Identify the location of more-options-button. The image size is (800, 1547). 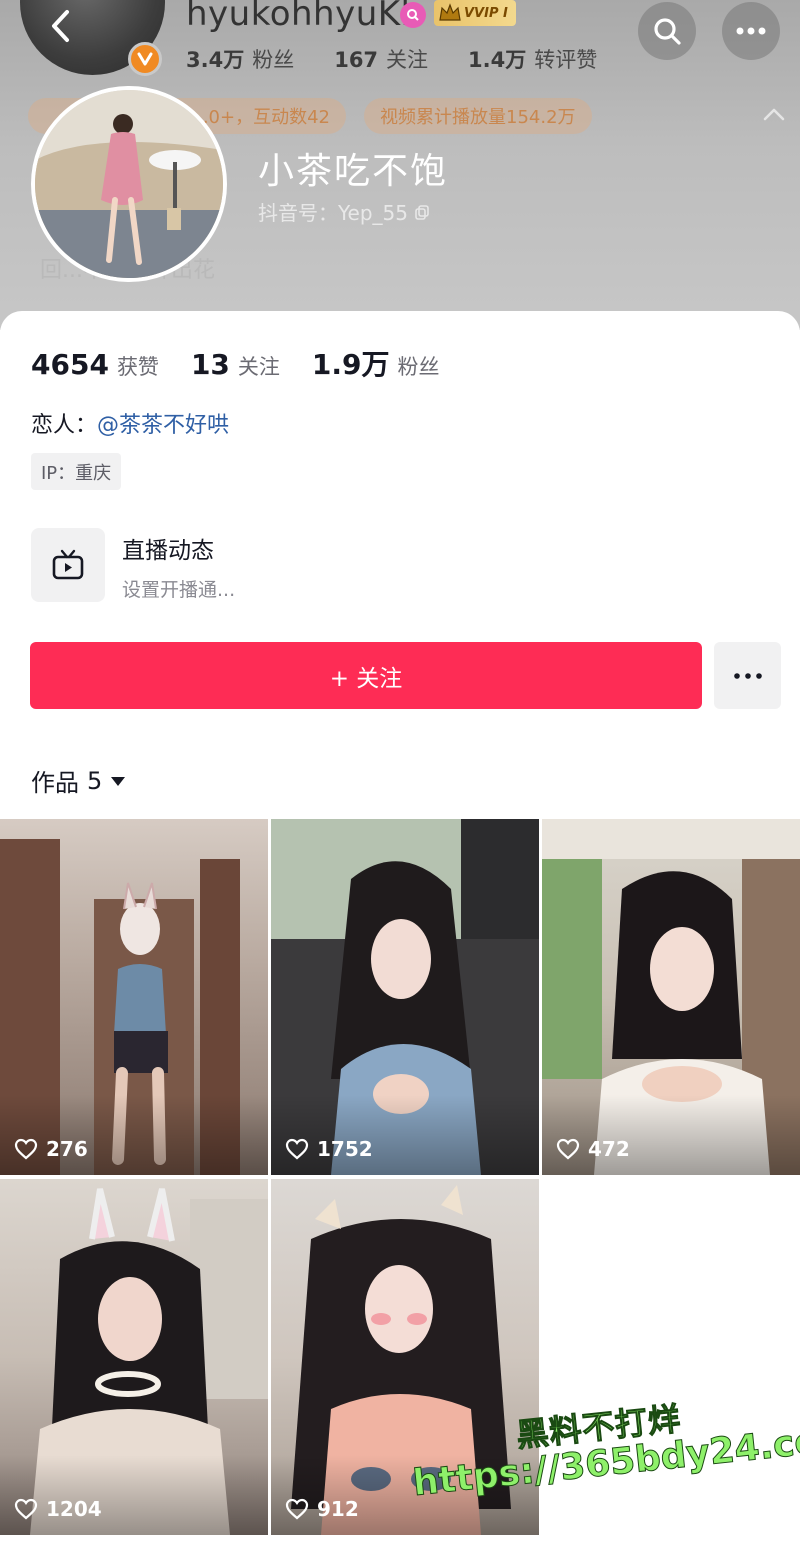
(751, 31).